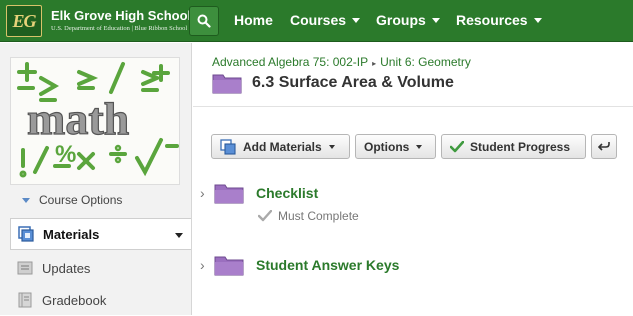 Image resolution: width=633 pixels, height=316 pixels. What do you see at coordinates (25, 300) in the screenshot?
I see `gradebook-icon` at bounding box center [25, 300].